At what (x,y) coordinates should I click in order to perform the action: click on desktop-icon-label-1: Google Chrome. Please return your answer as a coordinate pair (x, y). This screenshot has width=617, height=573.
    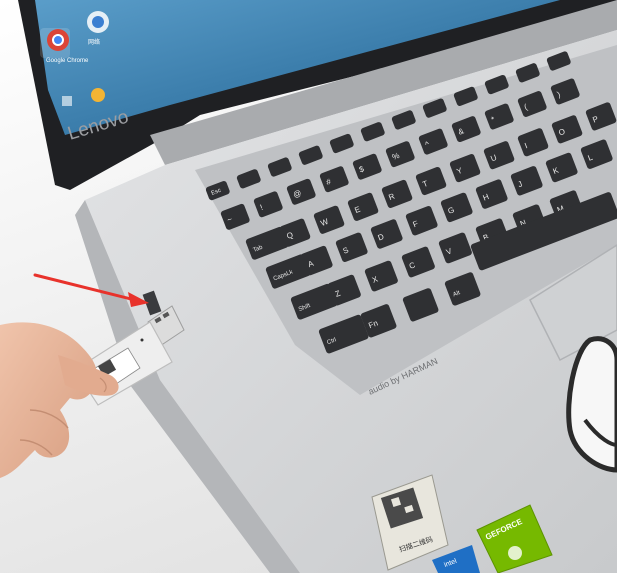
    Looking at the image, I should click on (67, 61).